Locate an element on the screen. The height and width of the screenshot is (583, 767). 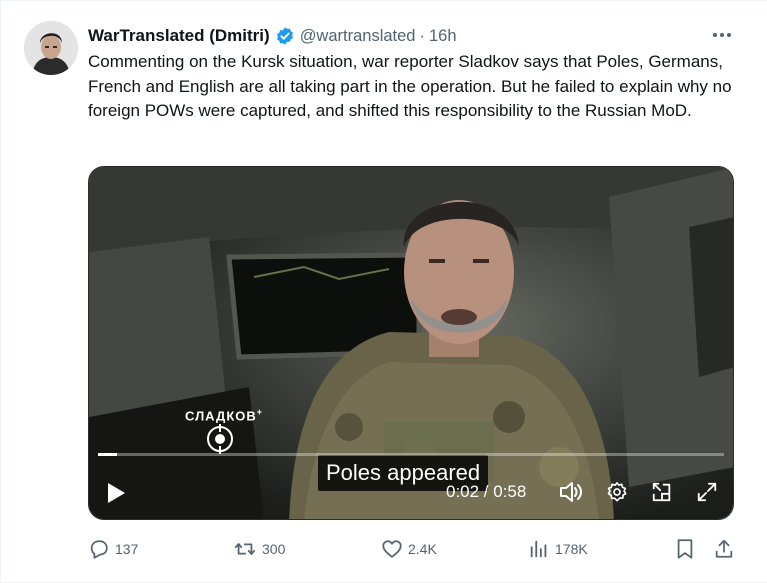
share-icon is located at coordinates (724, 548).